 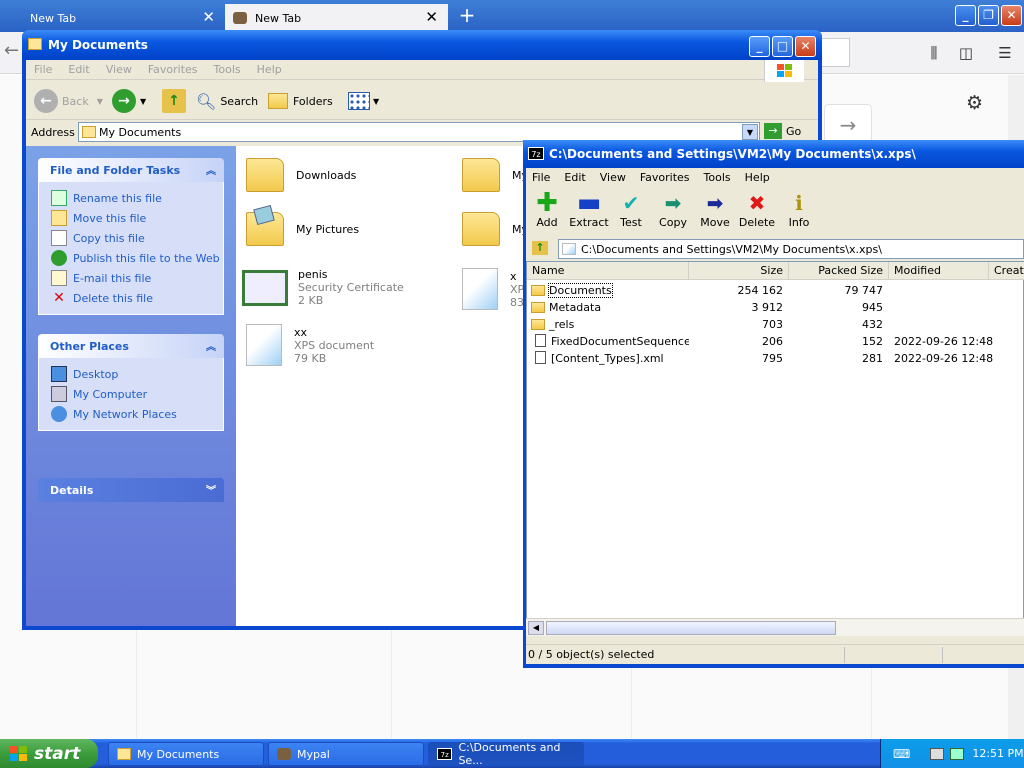 What do you see at coordinates (131, 198) in the screenshot?
I see `task-rename: Rename this file` at bounding box center [131, 198].